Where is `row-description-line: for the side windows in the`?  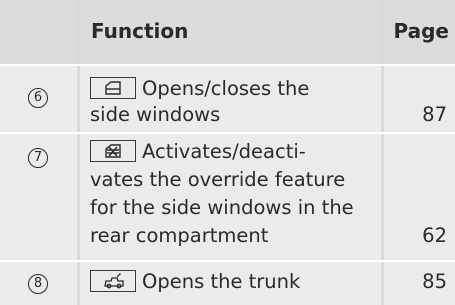 row-description-line: for the side windows in the is located at coordinates (222, 207).